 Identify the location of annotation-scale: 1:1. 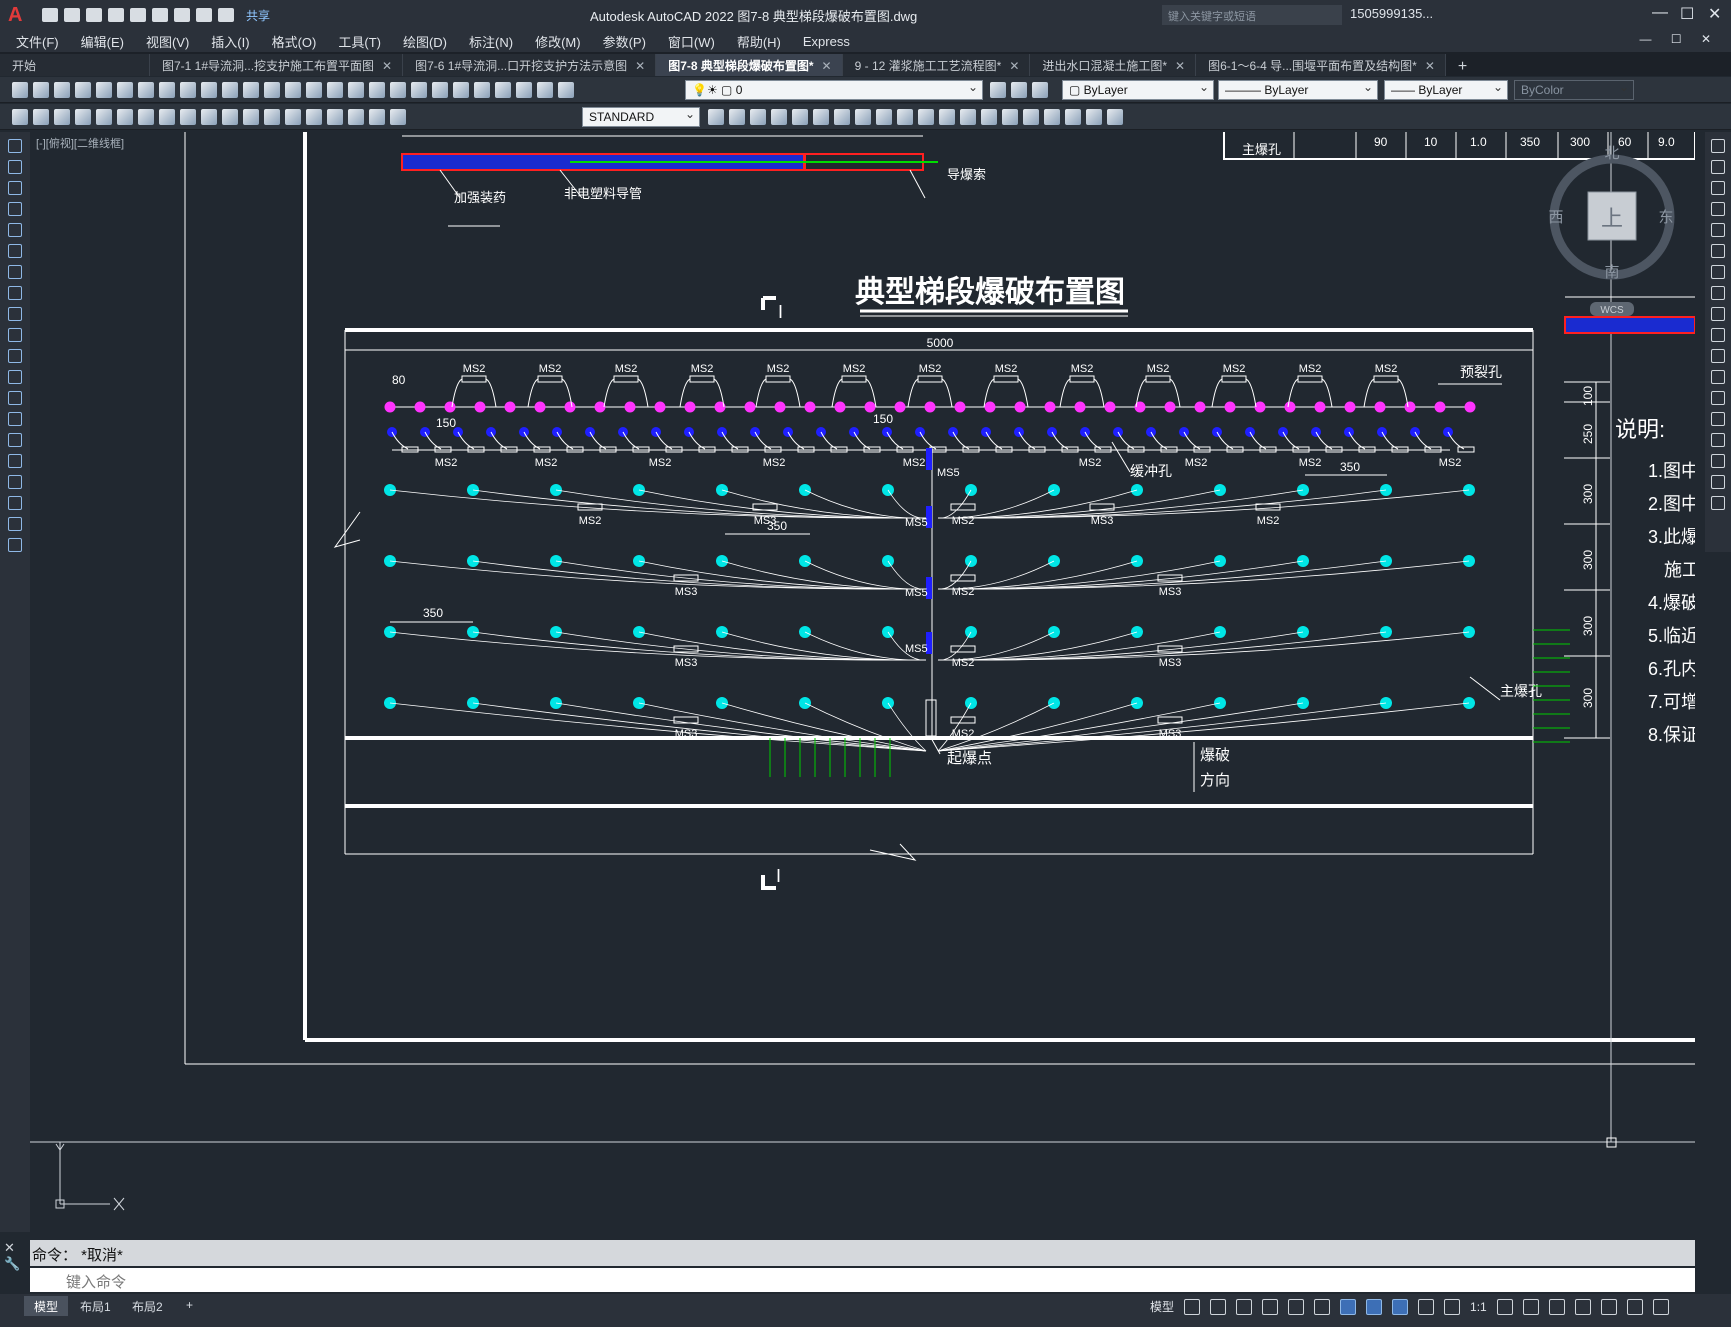
(1478, 1307).